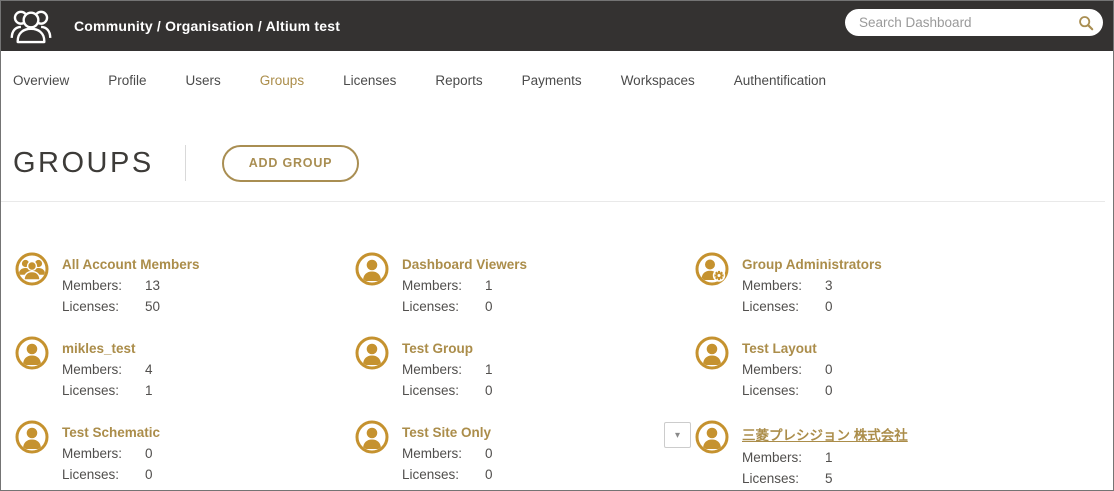 The width and height of the screenshot is (1114, 491). Describe the element at coordinates (185, 455) in the screenshot. I see `group-card: Test Schematic Members: 0 Licenses: 0` at that location.